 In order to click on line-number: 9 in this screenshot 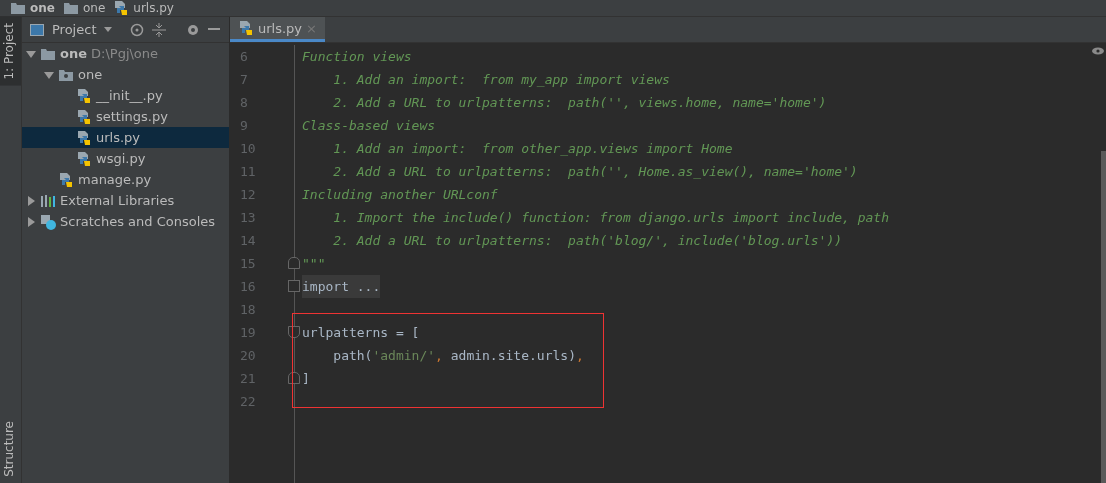, I will do `click(244, 126)`.